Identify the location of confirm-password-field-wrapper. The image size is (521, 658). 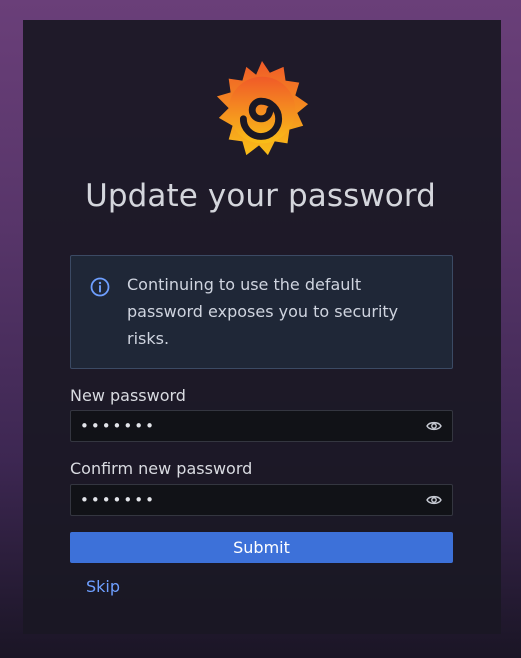
(261, 500).